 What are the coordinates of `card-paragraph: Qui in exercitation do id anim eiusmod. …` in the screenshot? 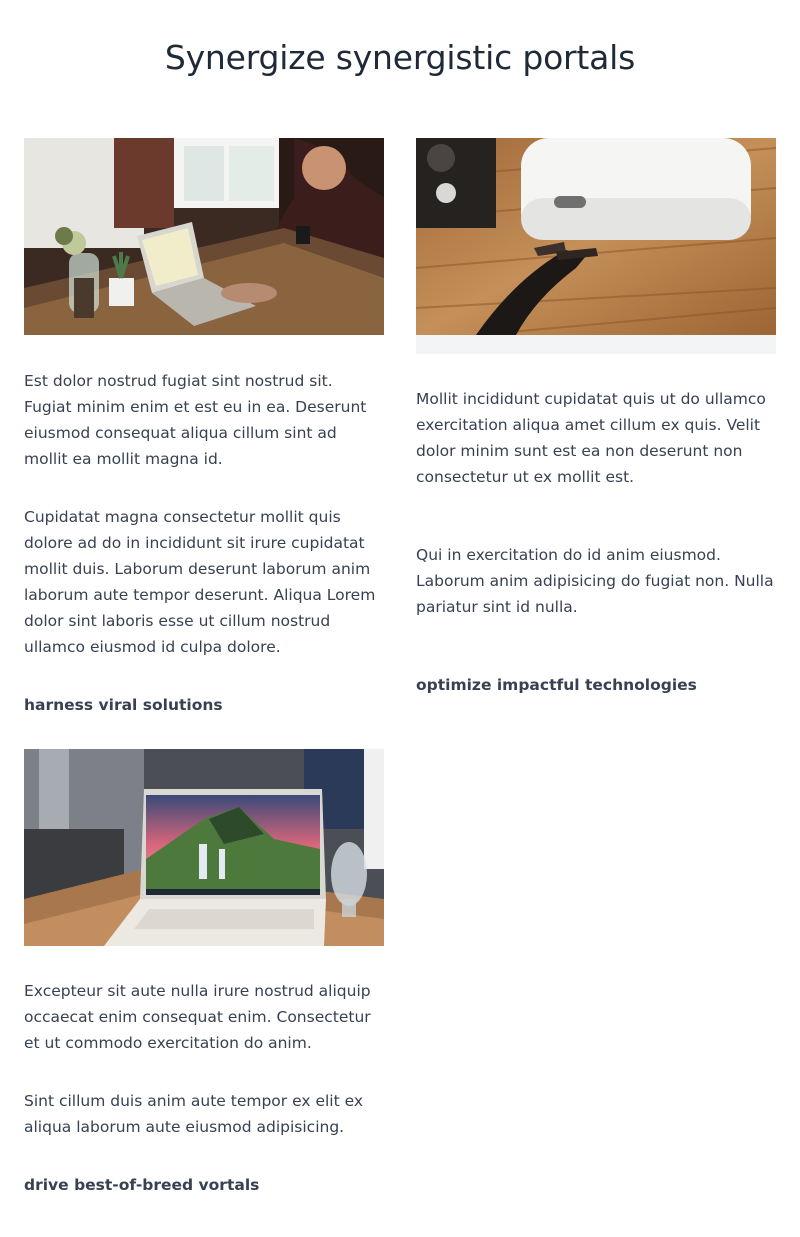 It's located at (595, 581).